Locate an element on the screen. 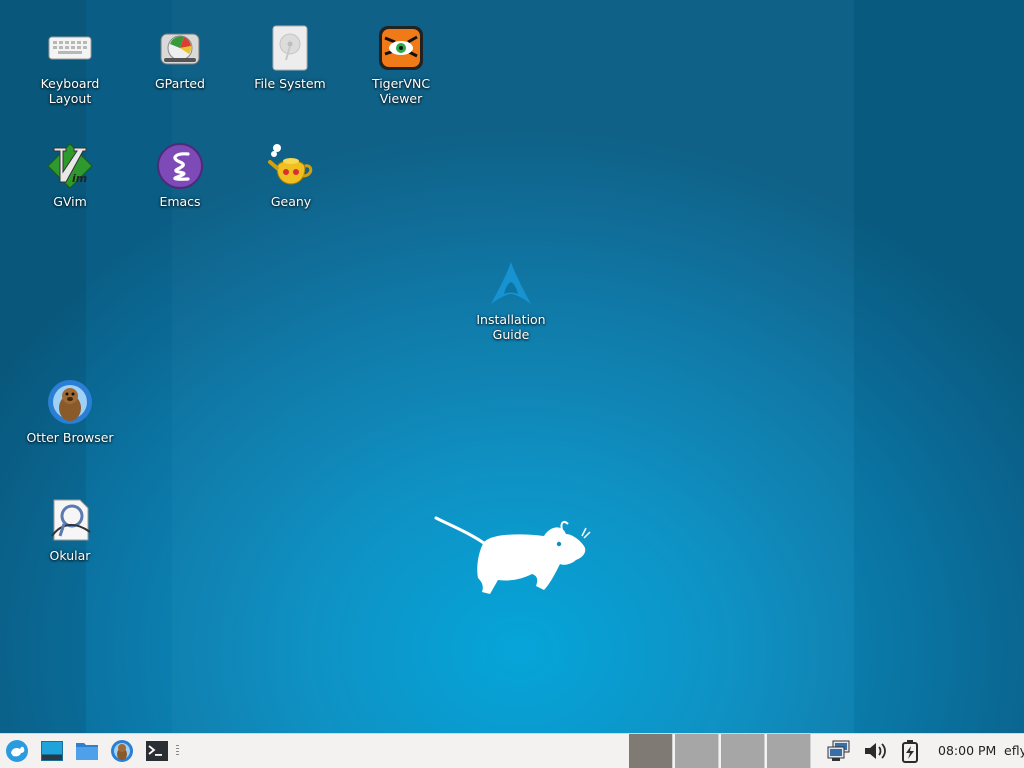 This screenshot has height=768, width=1024. terminal-icon is located at coordinates (157, 751).